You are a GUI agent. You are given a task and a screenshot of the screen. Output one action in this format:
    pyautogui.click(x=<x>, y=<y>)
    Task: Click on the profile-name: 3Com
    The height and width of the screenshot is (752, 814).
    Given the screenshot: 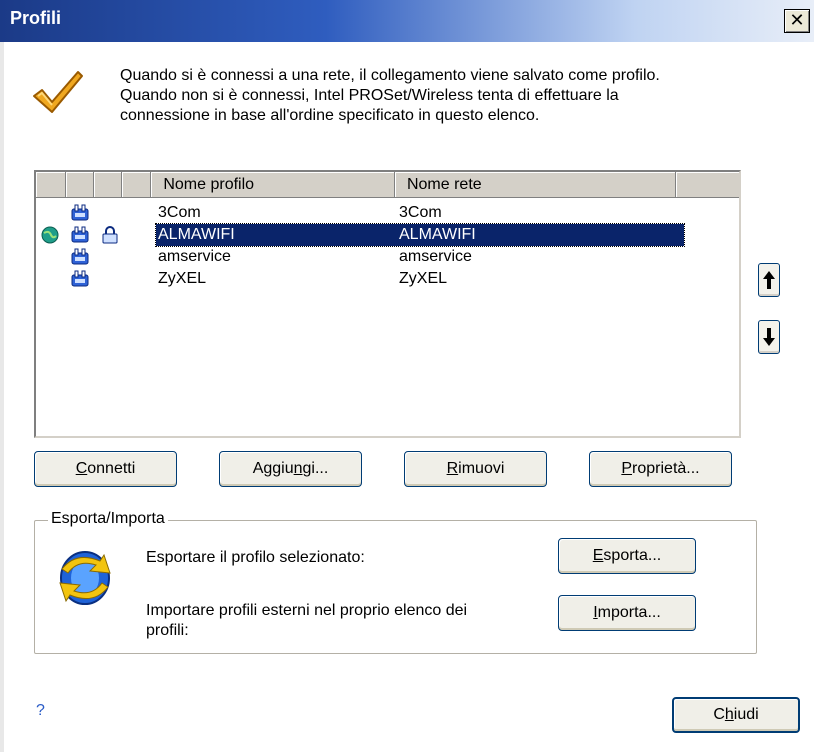 What is the action you would take?
    pyautogui.click(x=179, y=212)
    